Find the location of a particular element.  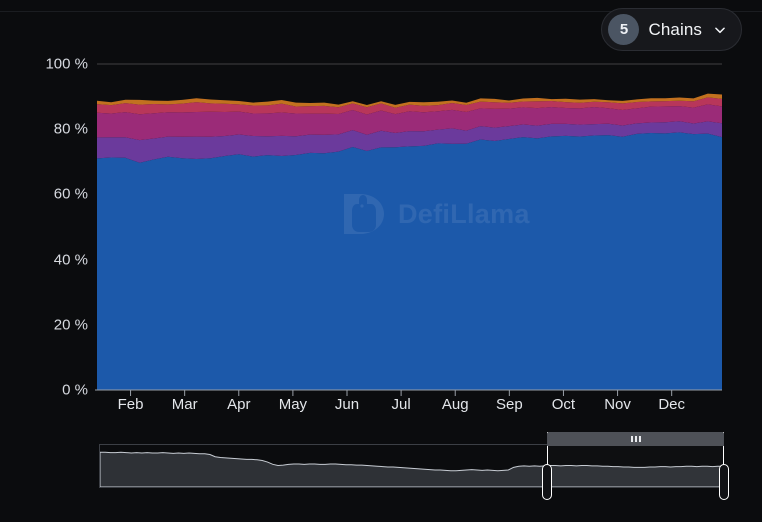

x-axis-tick-label: Dec is located at coordinates (672, 404).